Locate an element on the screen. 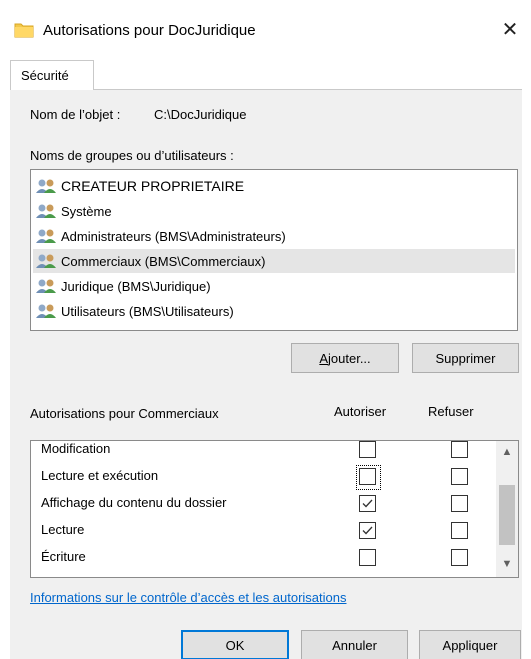 The width and height of the screenshot is (531, 659). permissions-label: Autorisations pour Commerciaux is located at coordinates (124, 413).